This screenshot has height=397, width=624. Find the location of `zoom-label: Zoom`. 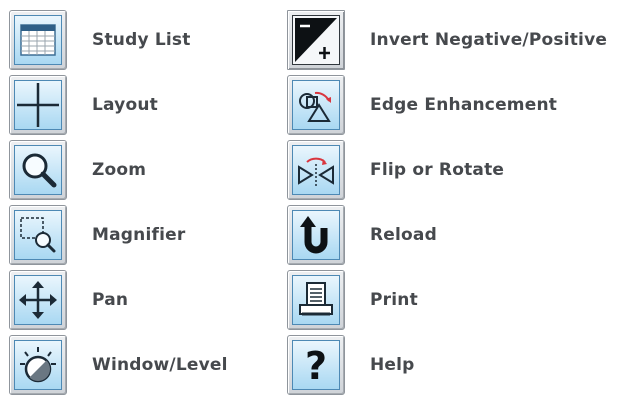

zoom-label: Zoom is located at coordinates (119, 169).